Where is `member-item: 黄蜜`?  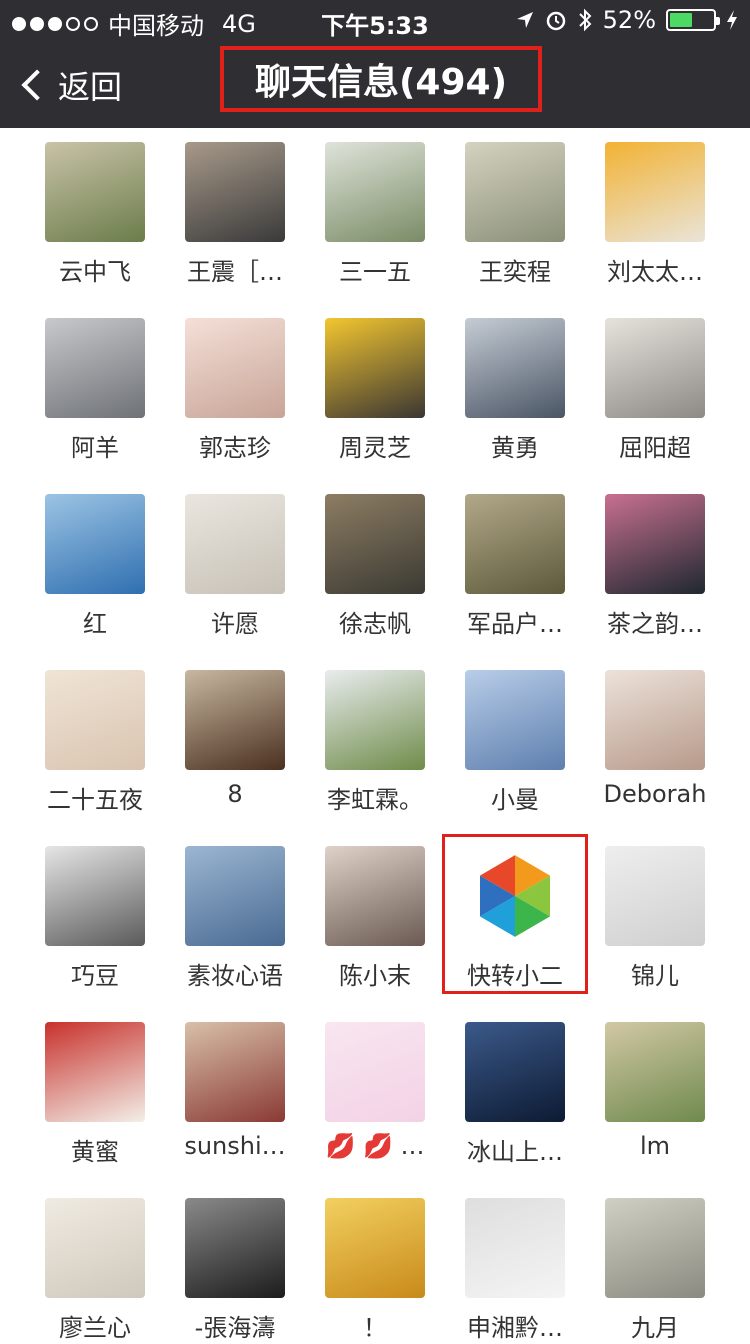 member-item: 黄蜜 is located at coordinates (95, 1088).